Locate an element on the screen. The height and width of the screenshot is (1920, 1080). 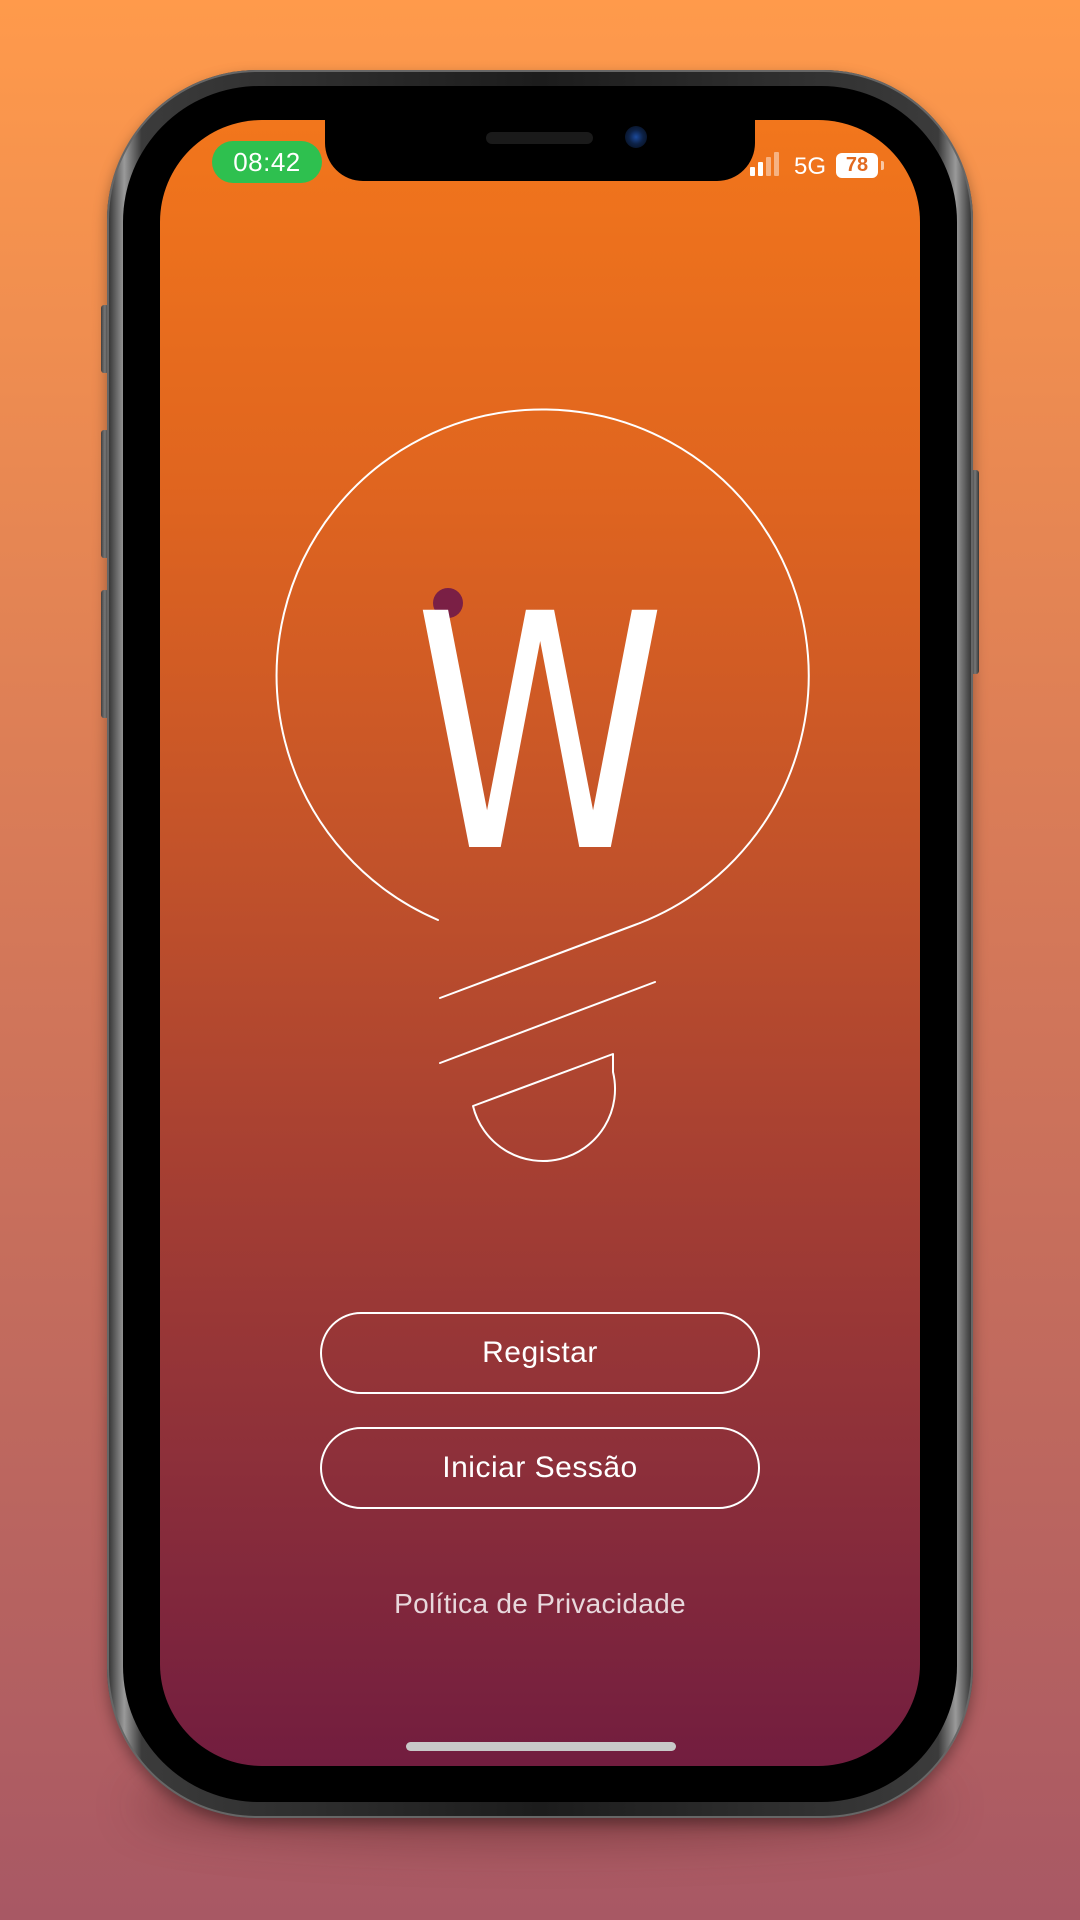
privacy-policy-link: Política de Privacidade is located at coordinates (540, 1604).